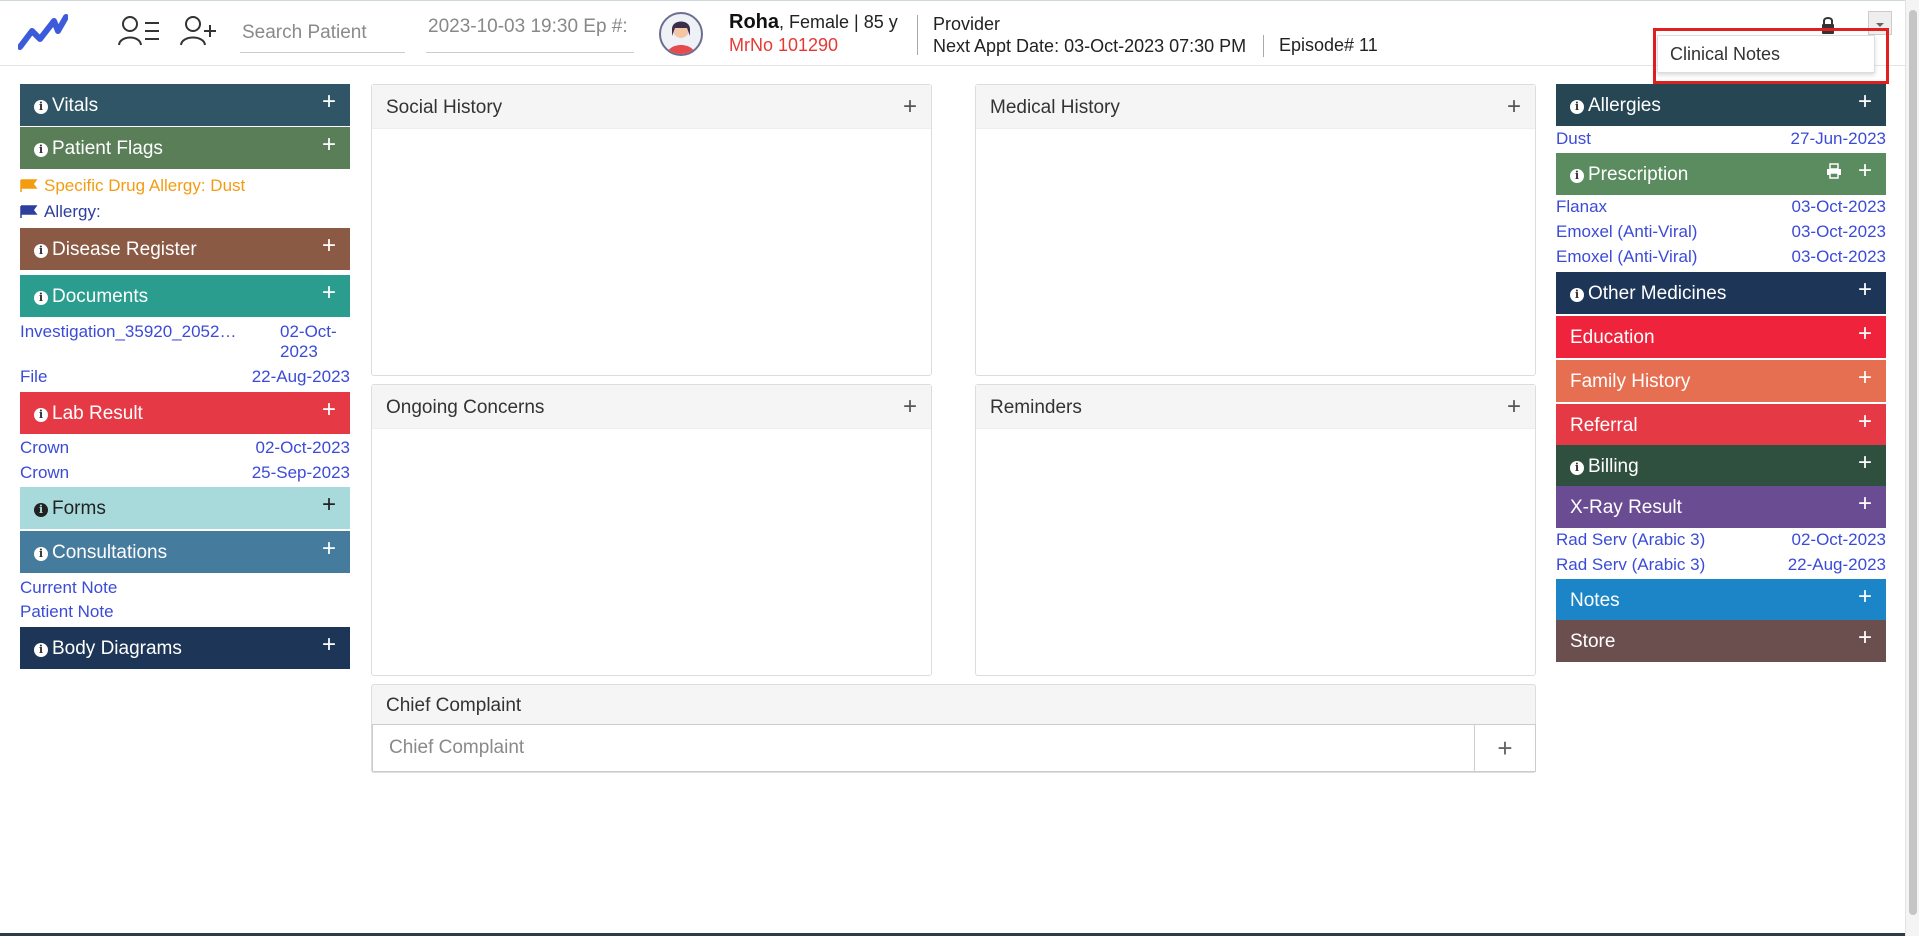  What do you see at coordinates (1836, 564) in the screenshot?
I see `xray-date: 22-Aug-2023` at bounding box center [1836, 564].